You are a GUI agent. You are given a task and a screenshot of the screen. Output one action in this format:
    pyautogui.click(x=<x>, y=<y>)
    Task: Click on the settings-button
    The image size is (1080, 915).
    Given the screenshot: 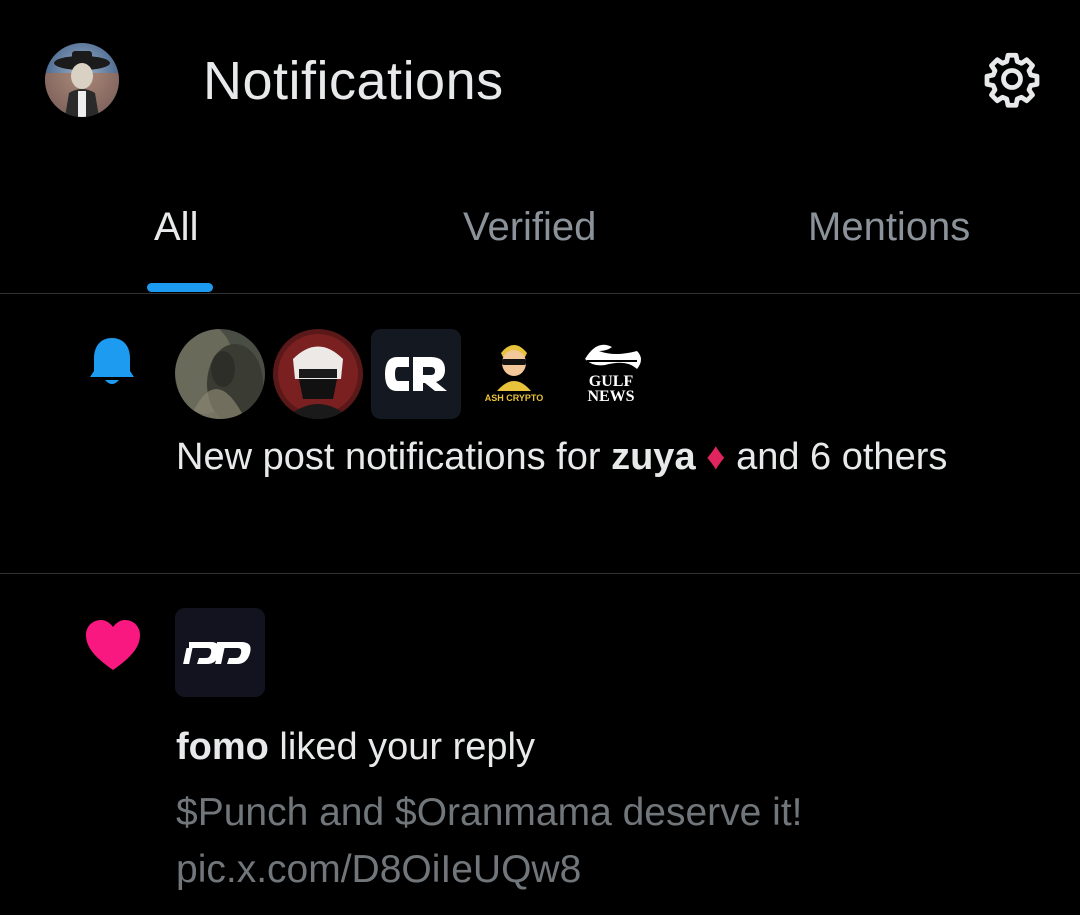 What is the action you would take?
    pyautogui.click(x=1012, y=79)
    